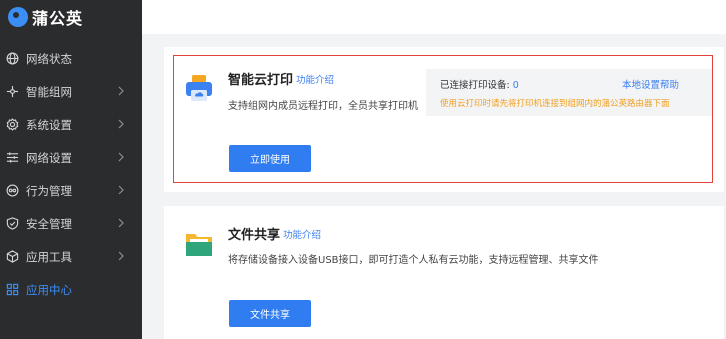  What do you see at coordinates (270, 158) in the screenshot?
I see `use-now-button: 立即使用` at bounding box center [270, 158].